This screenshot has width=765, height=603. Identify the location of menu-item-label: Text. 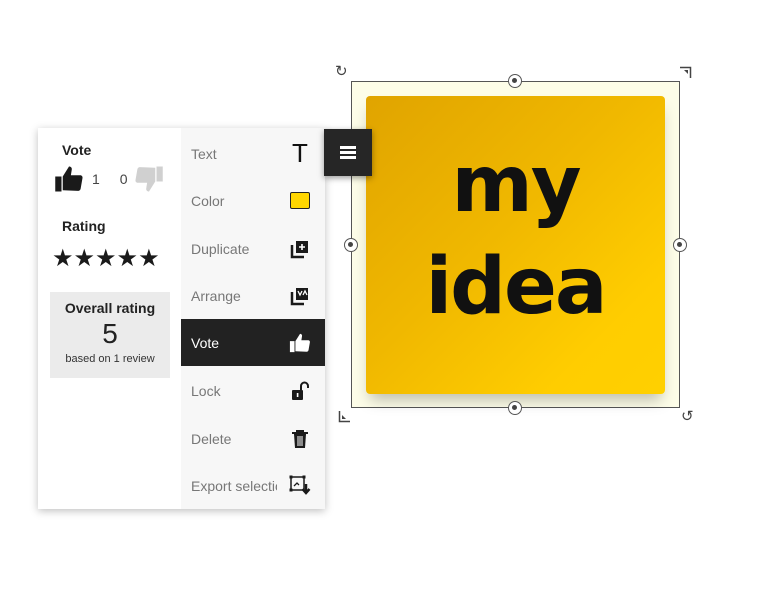
(204, 153).